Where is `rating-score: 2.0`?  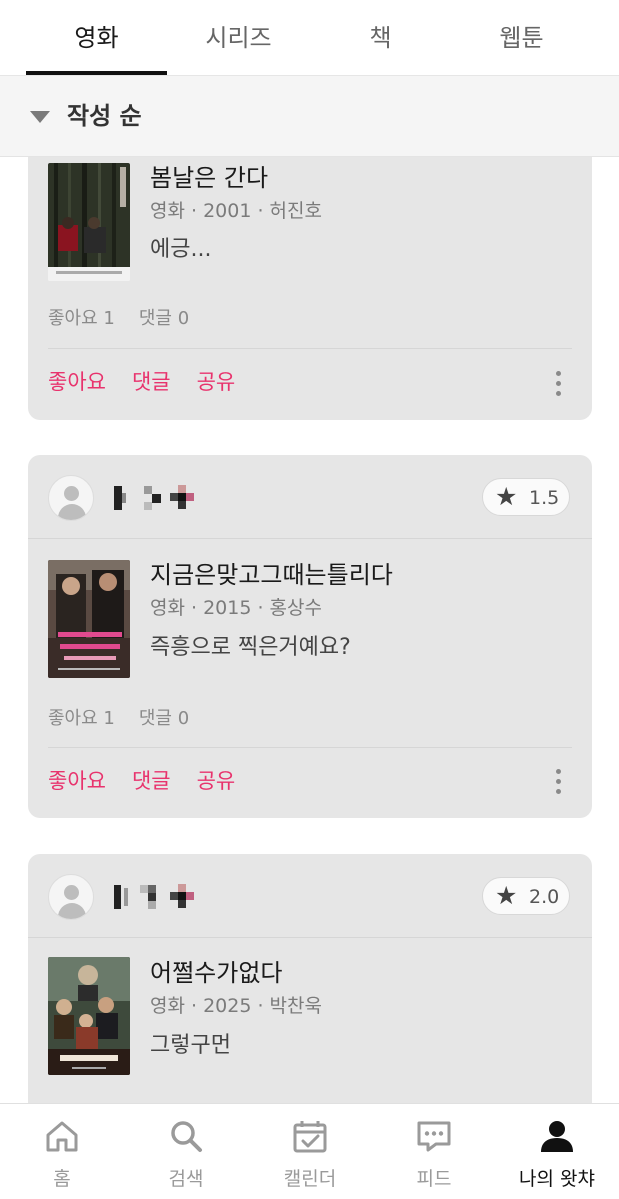 rating-score: 2.0 is located at coordinates (544, 897).